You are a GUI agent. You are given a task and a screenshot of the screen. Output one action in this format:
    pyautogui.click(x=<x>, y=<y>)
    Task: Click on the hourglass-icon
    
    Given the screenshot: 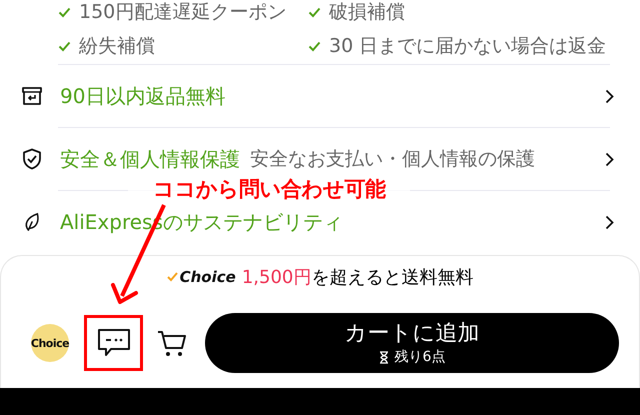 What is the action you would take?
    pyautogui.click(x=383, y=357)
    